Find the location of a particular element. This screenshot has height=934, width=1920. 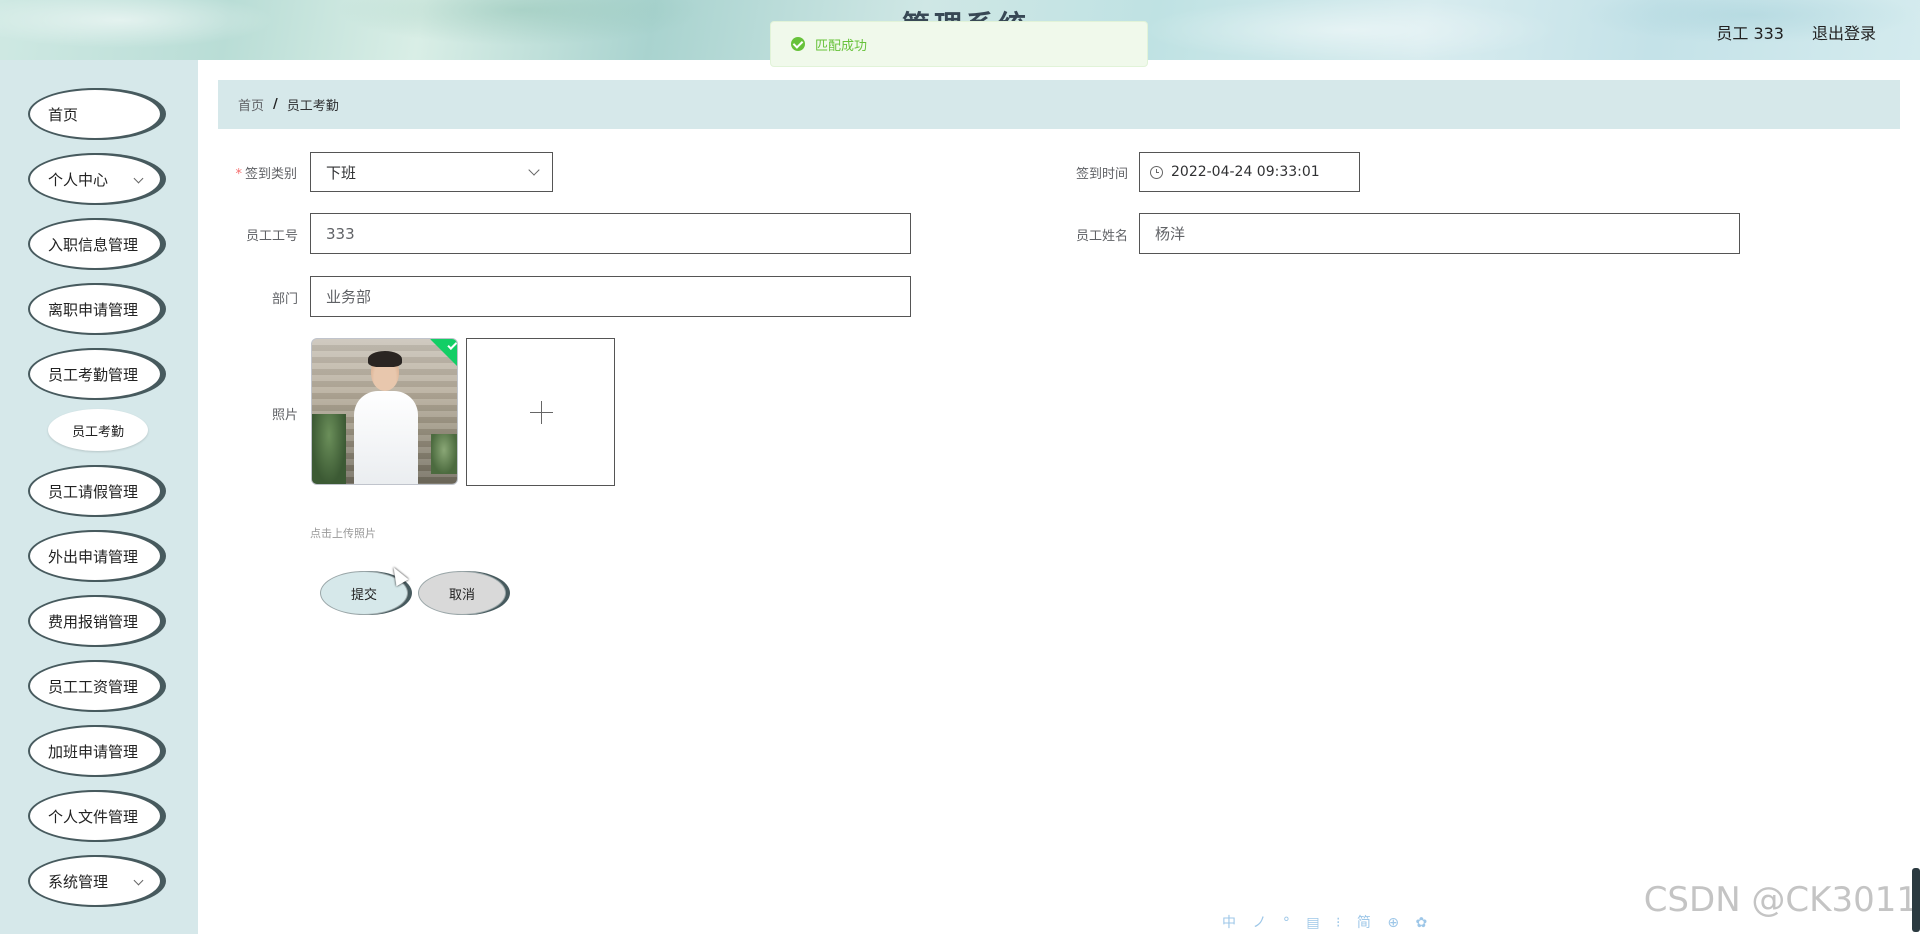

sidebar-item-label: 首页 is located at coordinates (63, 114).